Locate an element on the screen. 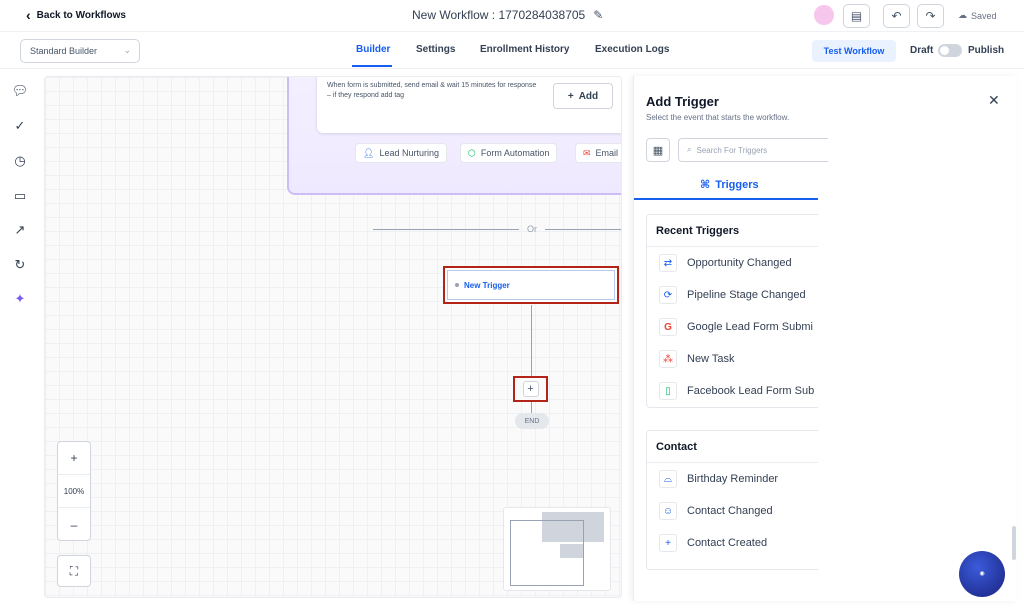 This screenshot has height=610, width=1024. back-to-workflows-link: ‹ Back to Workflows is located at coordinates (76, 15).